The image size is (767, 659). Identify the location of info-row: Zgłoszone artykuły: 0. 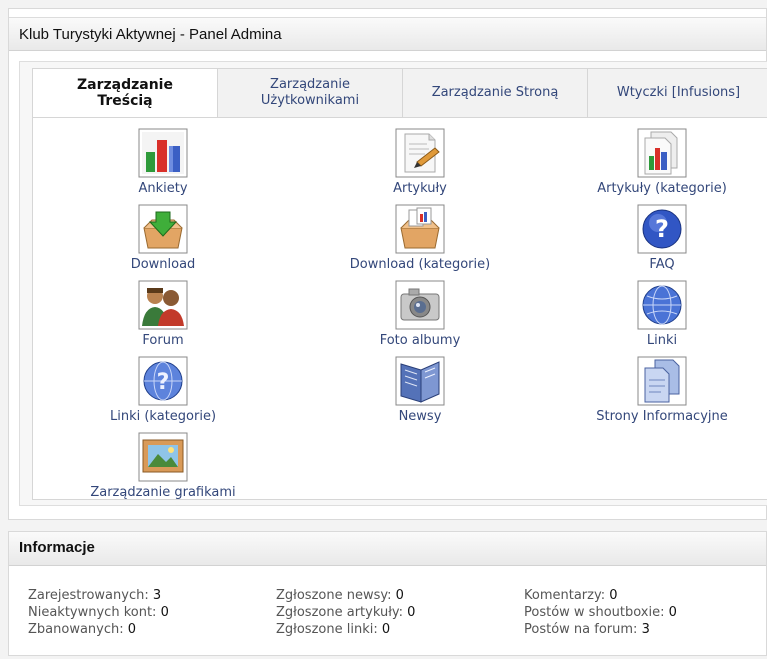
(345, 612).